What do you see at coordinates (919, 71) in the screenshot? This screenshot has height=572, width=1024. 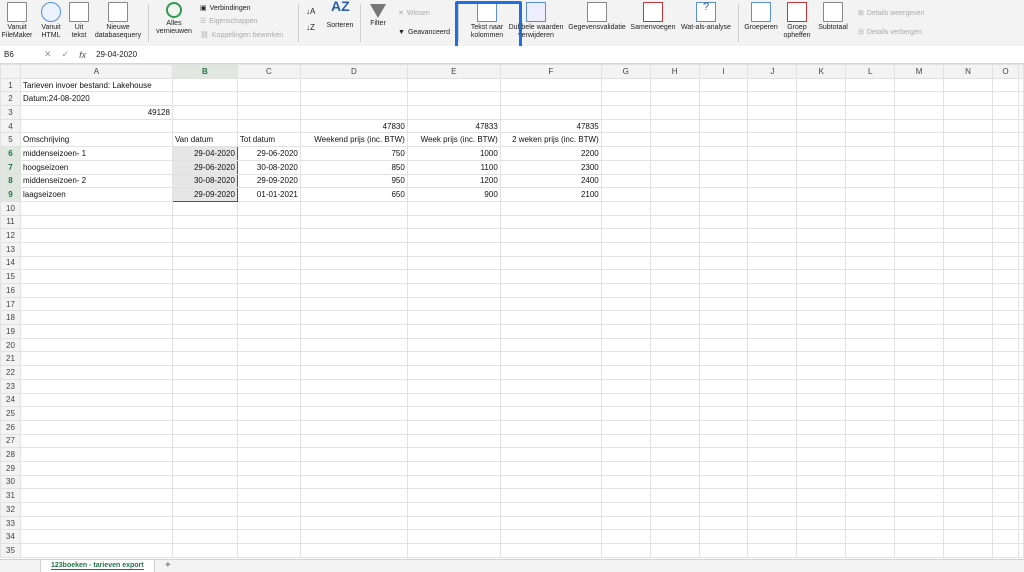 I see `column-header: M` at bounding box center [919, 71].